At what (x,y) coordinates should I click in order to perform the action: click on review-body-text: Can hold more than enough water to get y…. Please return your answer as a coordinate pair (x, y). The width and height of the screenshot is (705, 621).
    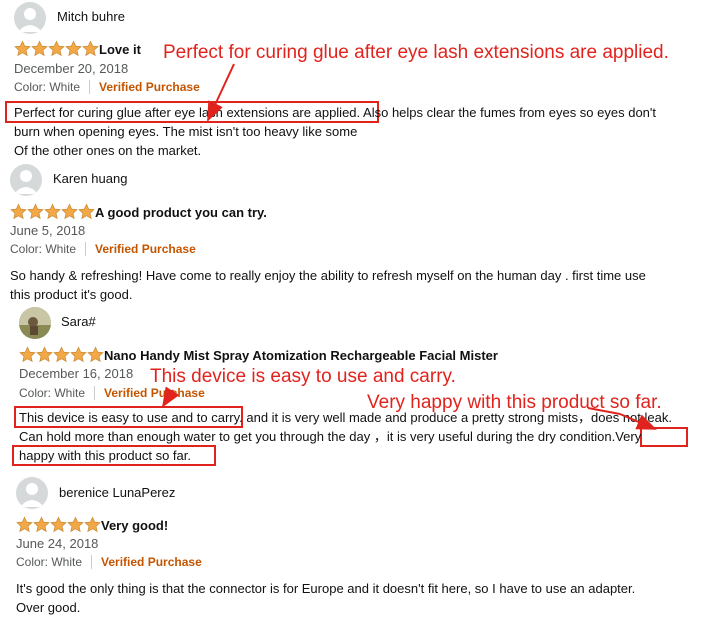
    Looking at the image, I should click on (317, 436).